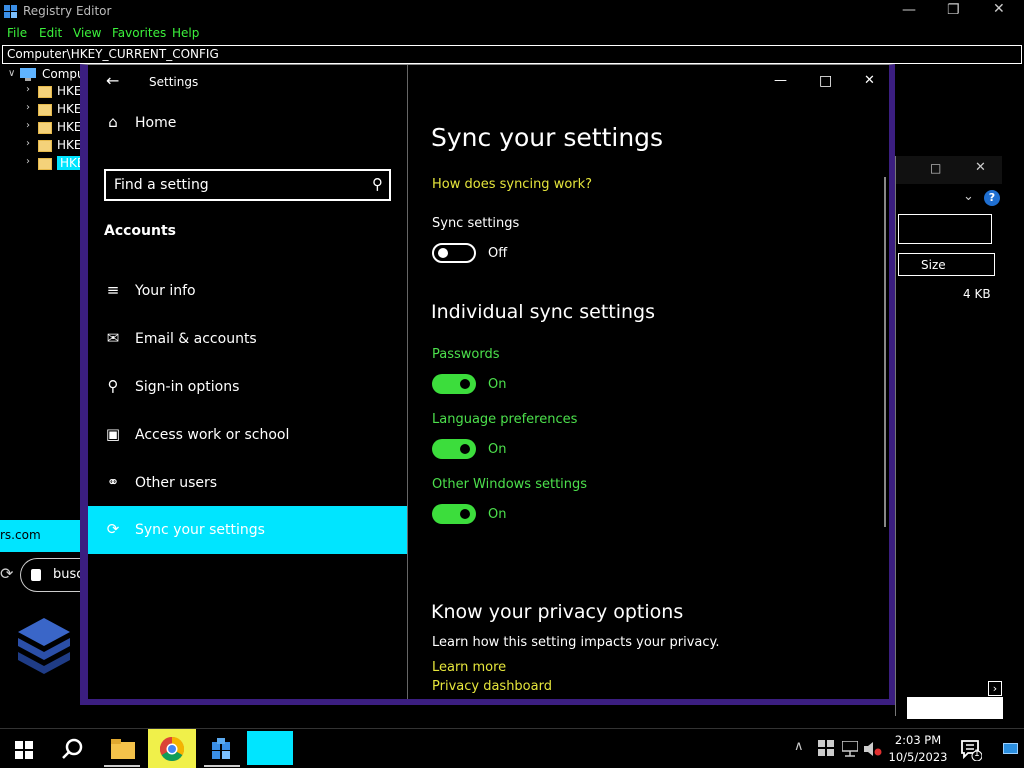  Describe the element at coordinates (63, 74) in the screenshot. I see `tree-root-label: Compu` at that location.